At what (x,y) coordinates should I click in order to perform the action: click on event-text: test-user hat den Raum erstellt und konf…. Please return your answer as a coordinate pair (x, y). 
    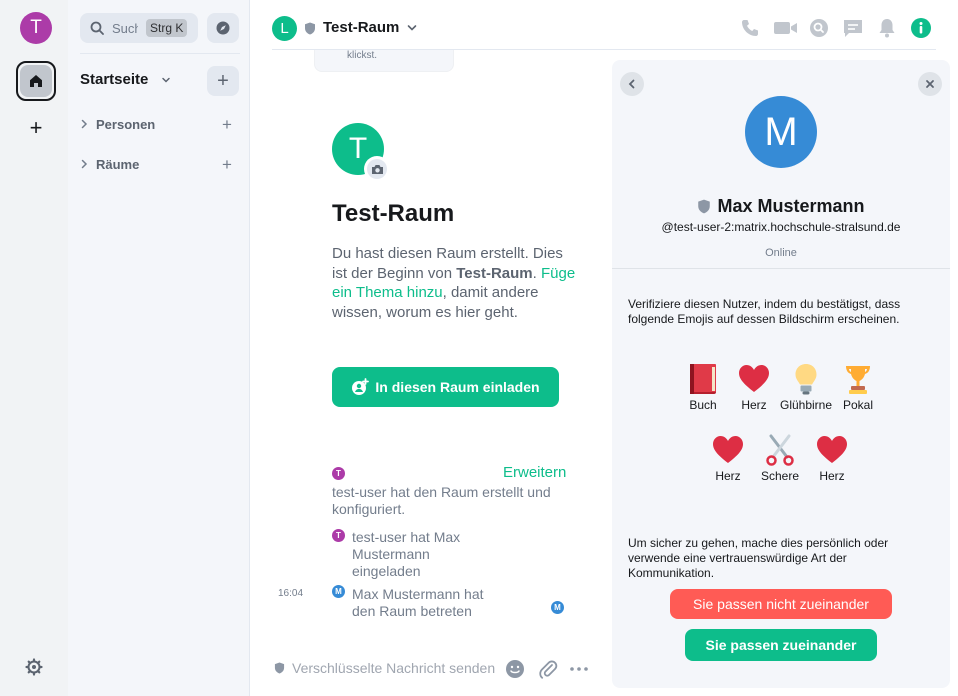
    Looking at the image, I should click on (441, 500).